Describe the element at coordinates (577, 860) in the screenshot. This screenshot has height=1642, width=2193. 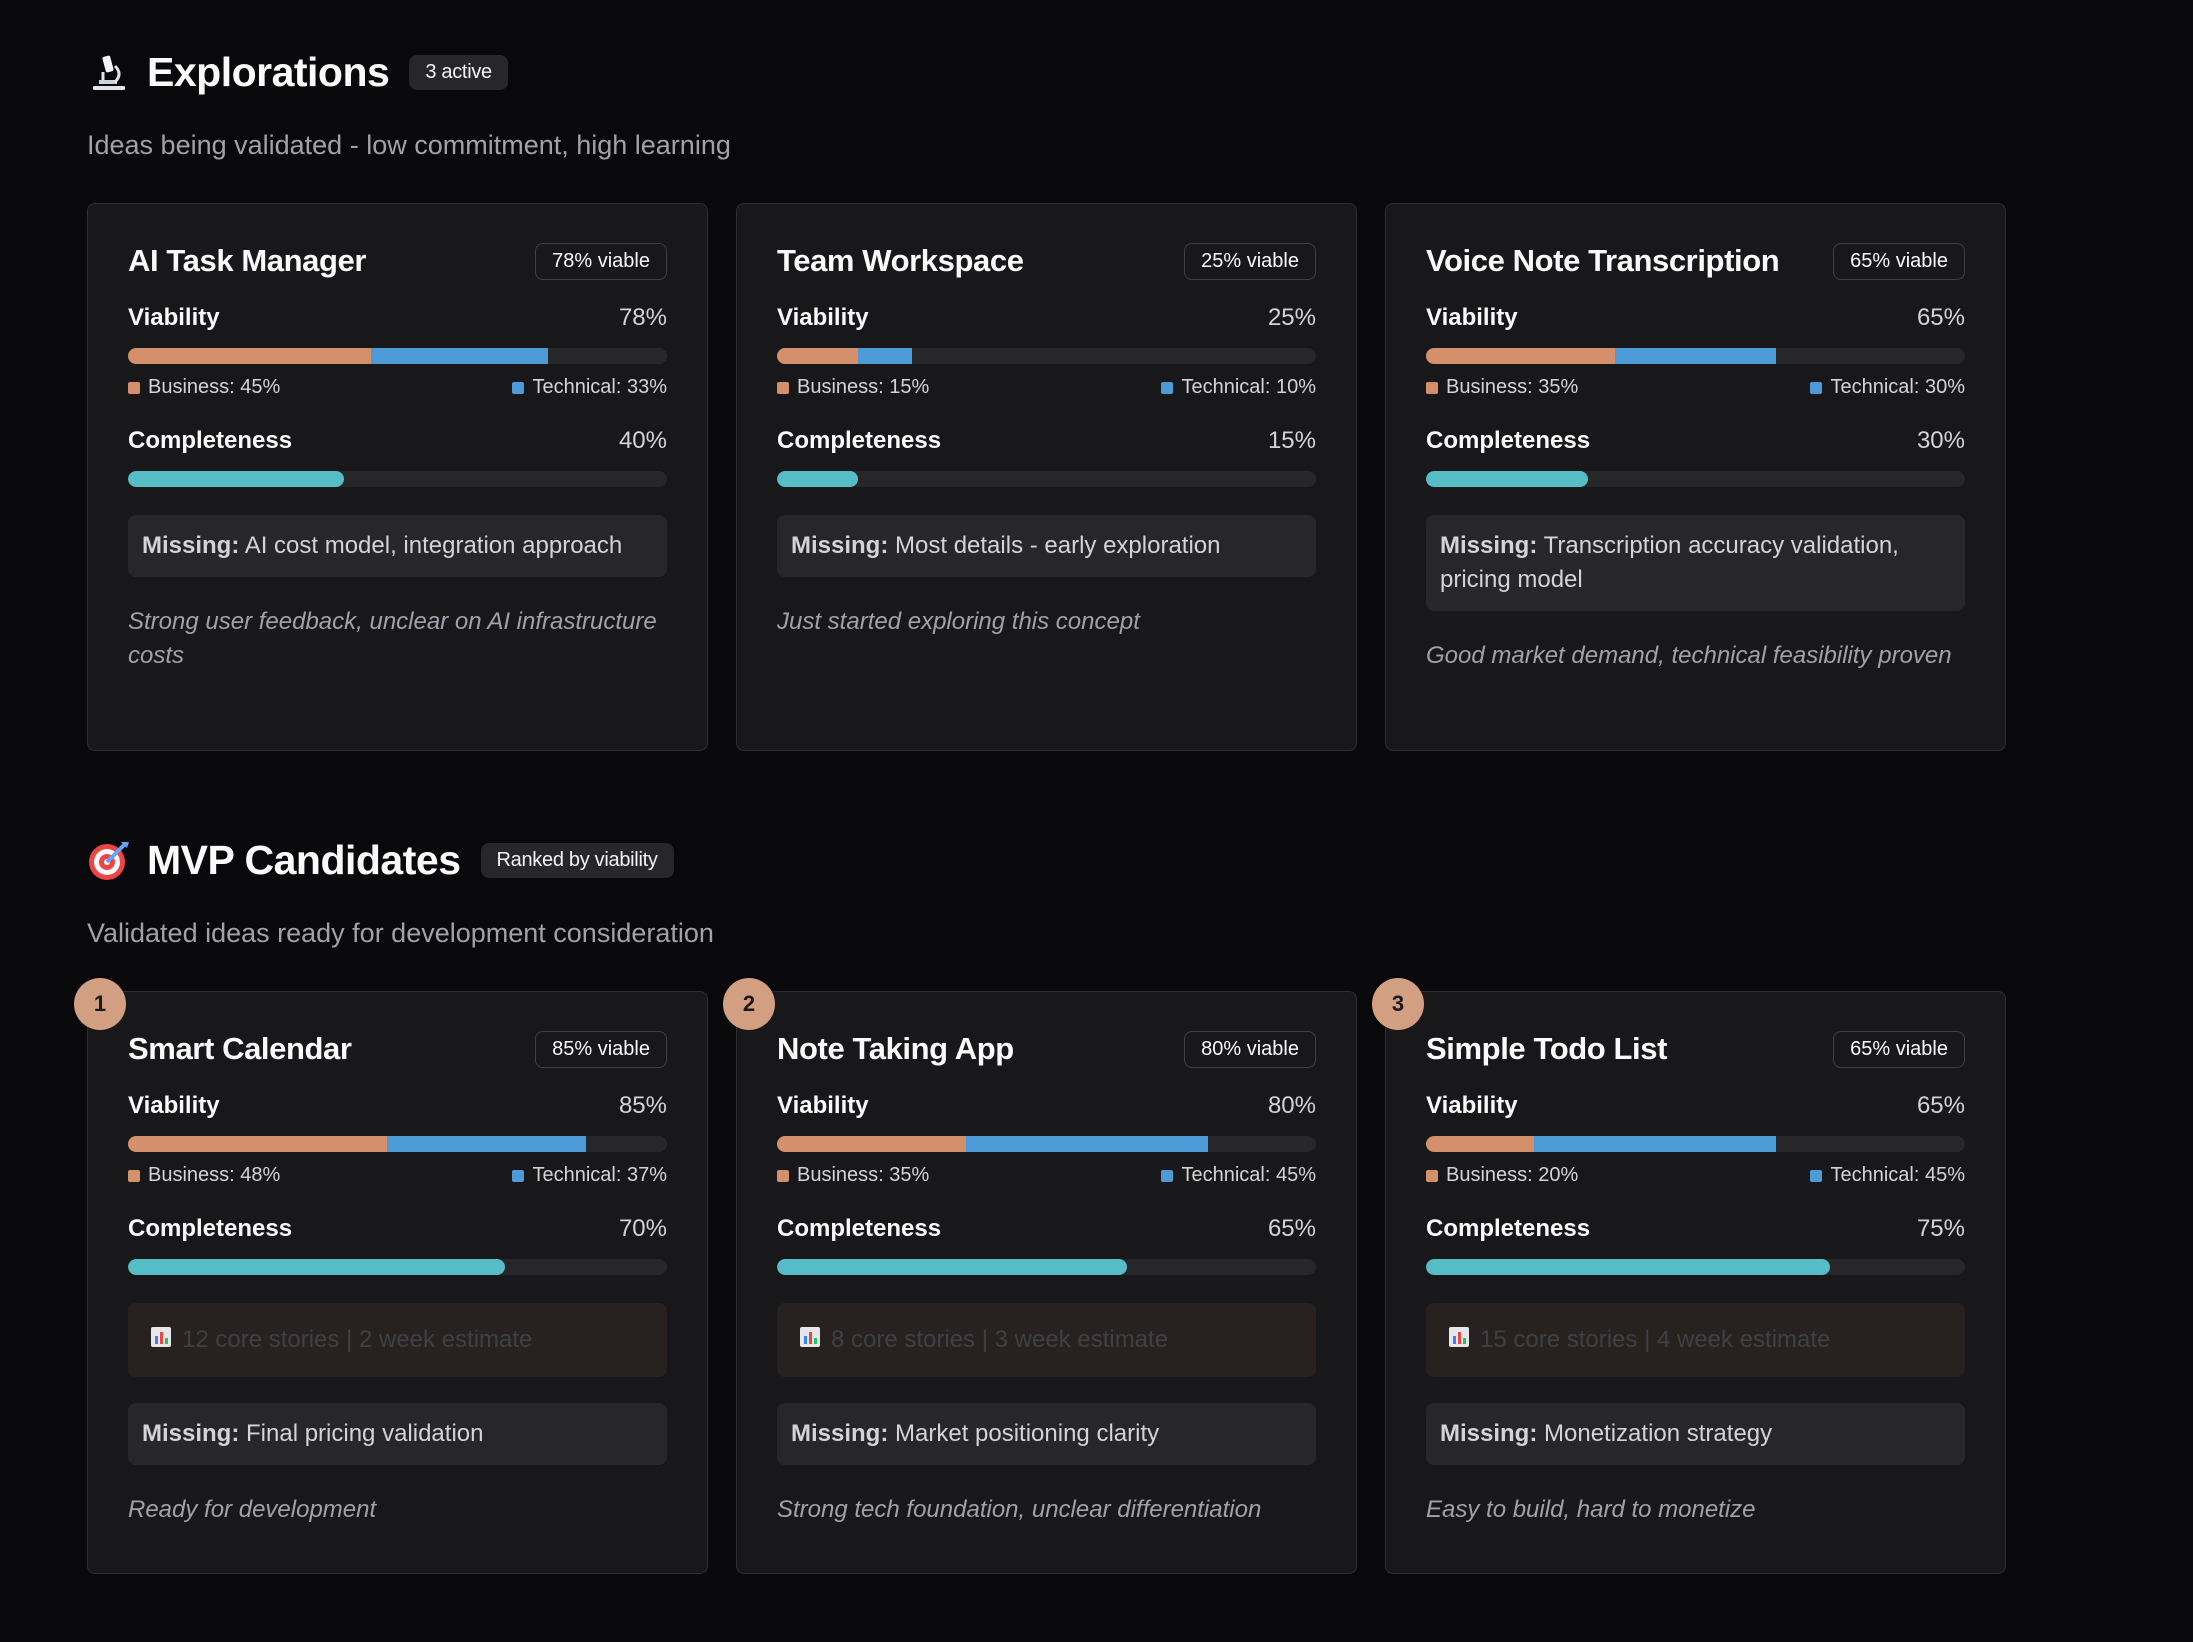
I see `section-badge: Ranked by viability` at that location.